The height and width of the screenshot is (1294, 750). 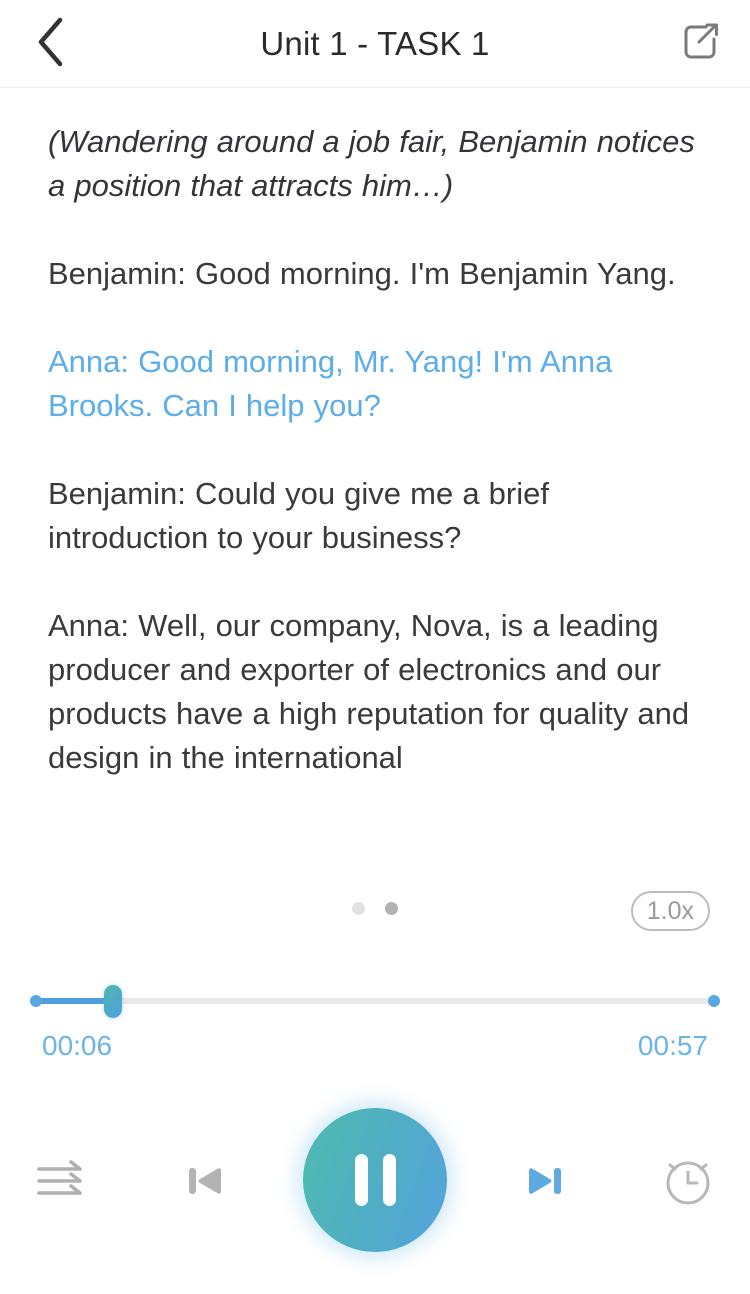 What do you see at coordinates (670, 911) in the screenshot?
I see `playback-speed-button: 1.0x` at bounding box center [670, 911].